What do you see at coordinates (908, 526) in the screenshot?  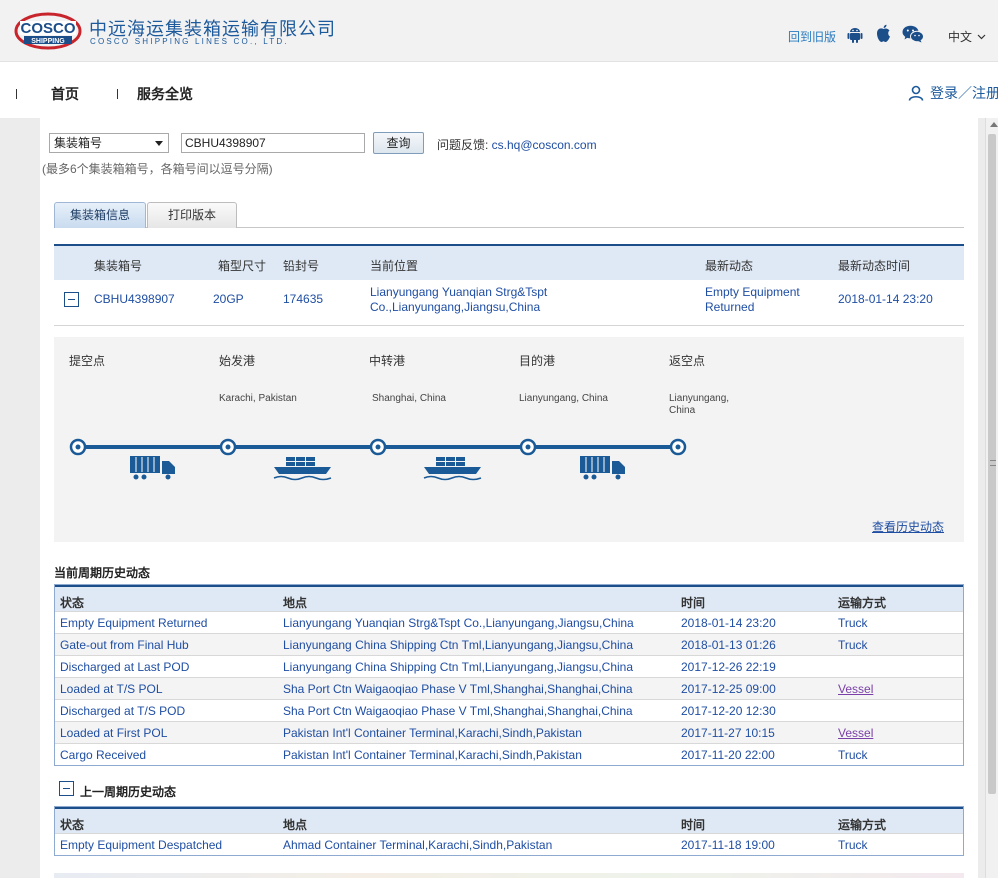 I see `view-history-link: 查看历史动态` at bounding box center [908, 526].